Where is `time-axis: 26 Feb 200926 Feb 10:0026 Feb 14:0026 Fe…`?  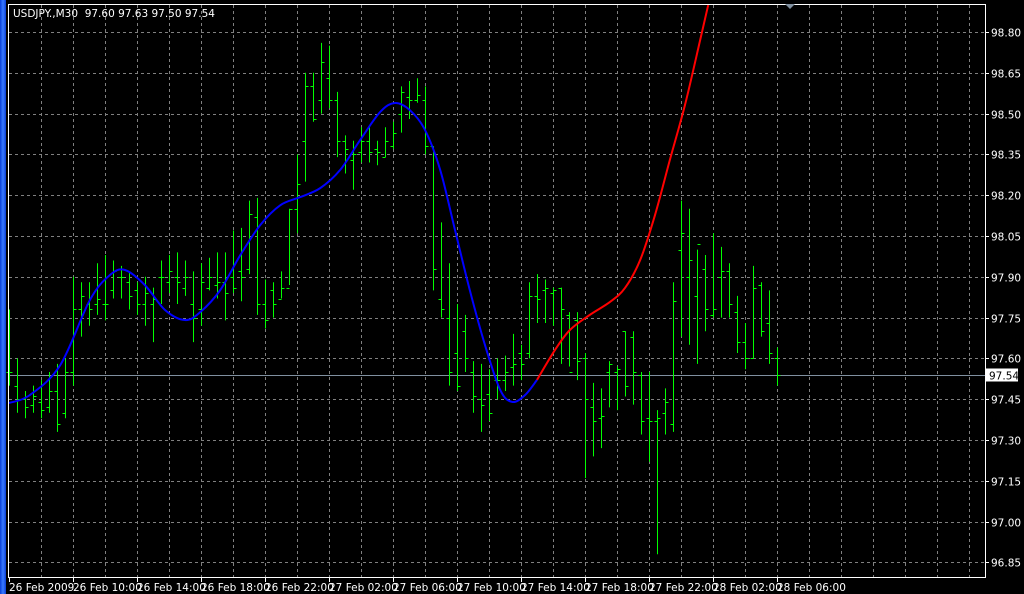
time-axis: 26 Feb 200926 Feb 10:0026 Feb 14:0026 Fe… is located at coordinates (427, 585).